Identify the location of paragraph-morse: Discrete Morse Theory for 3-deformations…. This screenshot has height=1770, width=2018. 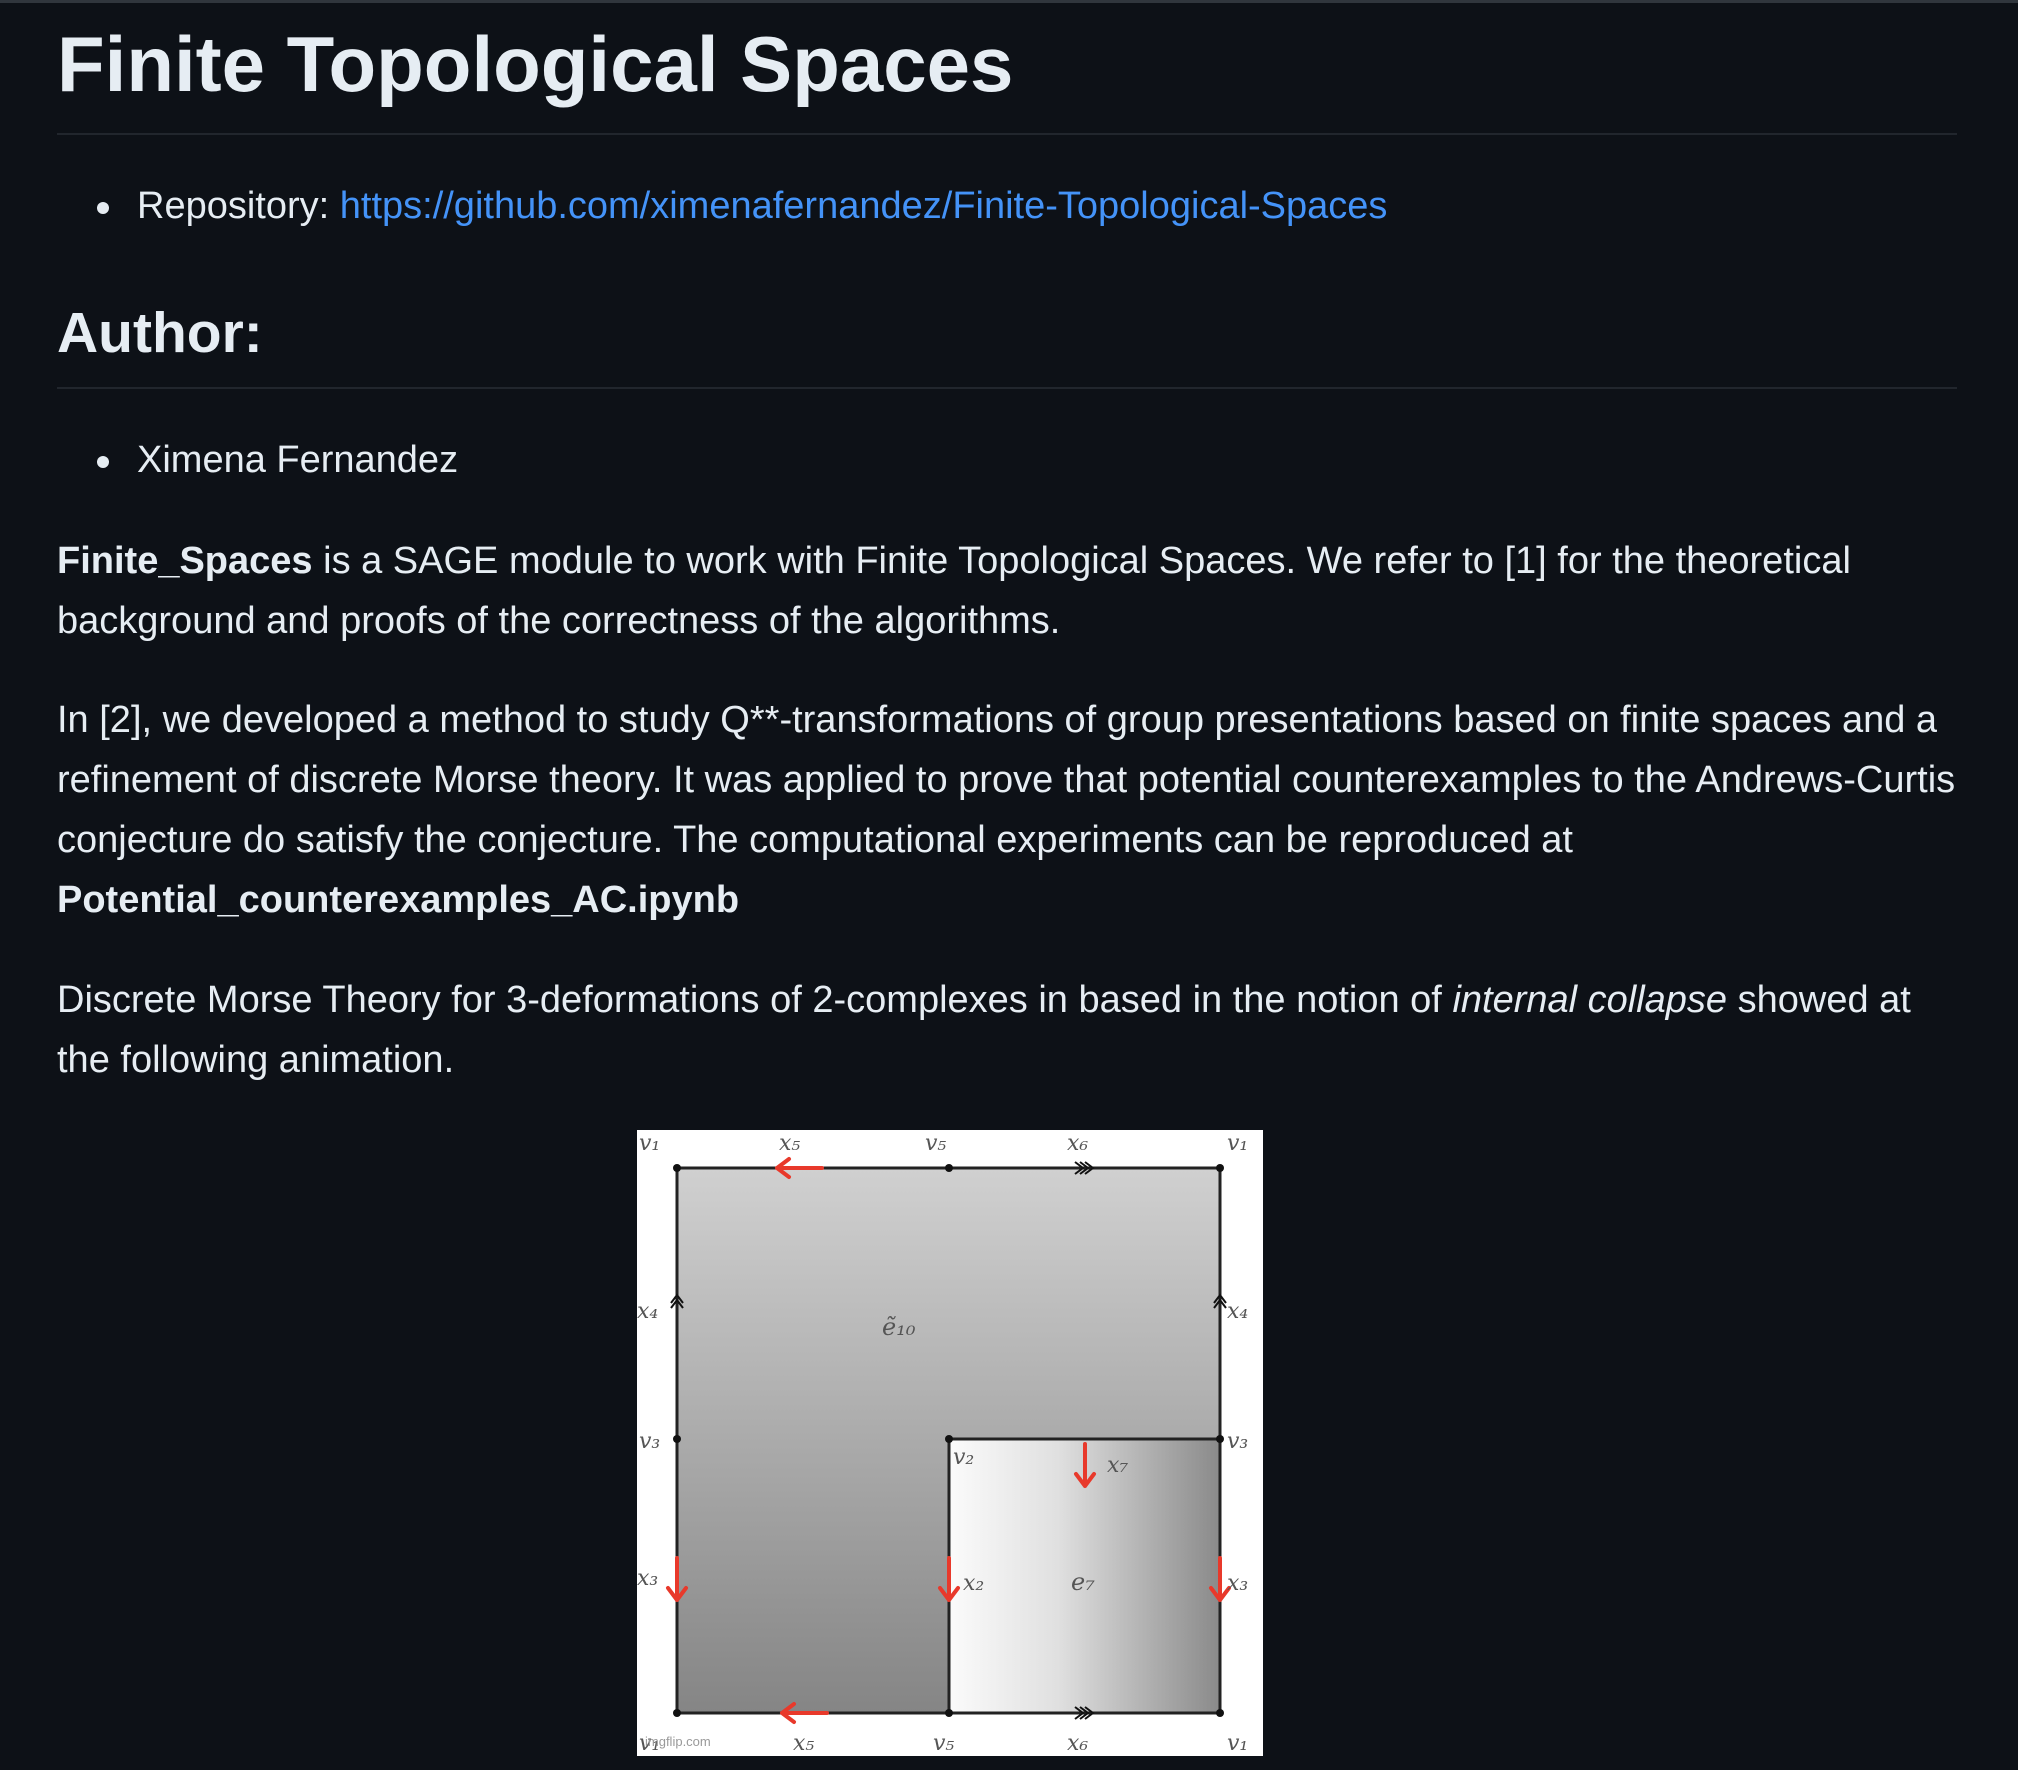
(1009, 1030).